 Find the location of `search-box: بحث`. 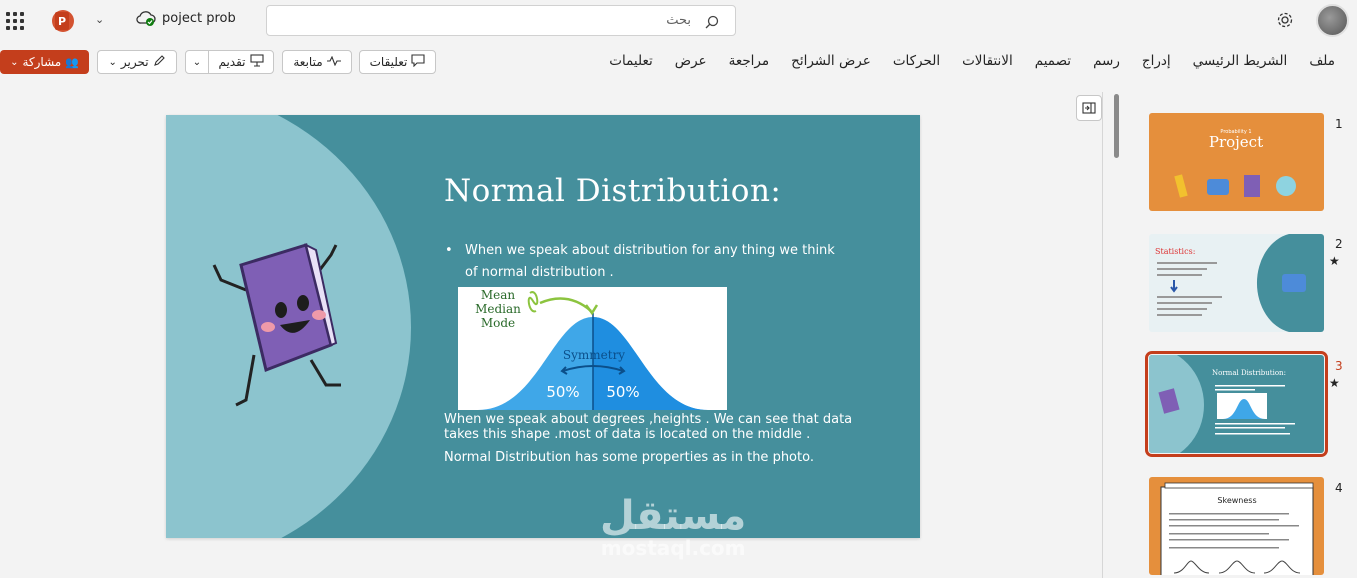

search-box: بحث is located at coordinates (501, 20).